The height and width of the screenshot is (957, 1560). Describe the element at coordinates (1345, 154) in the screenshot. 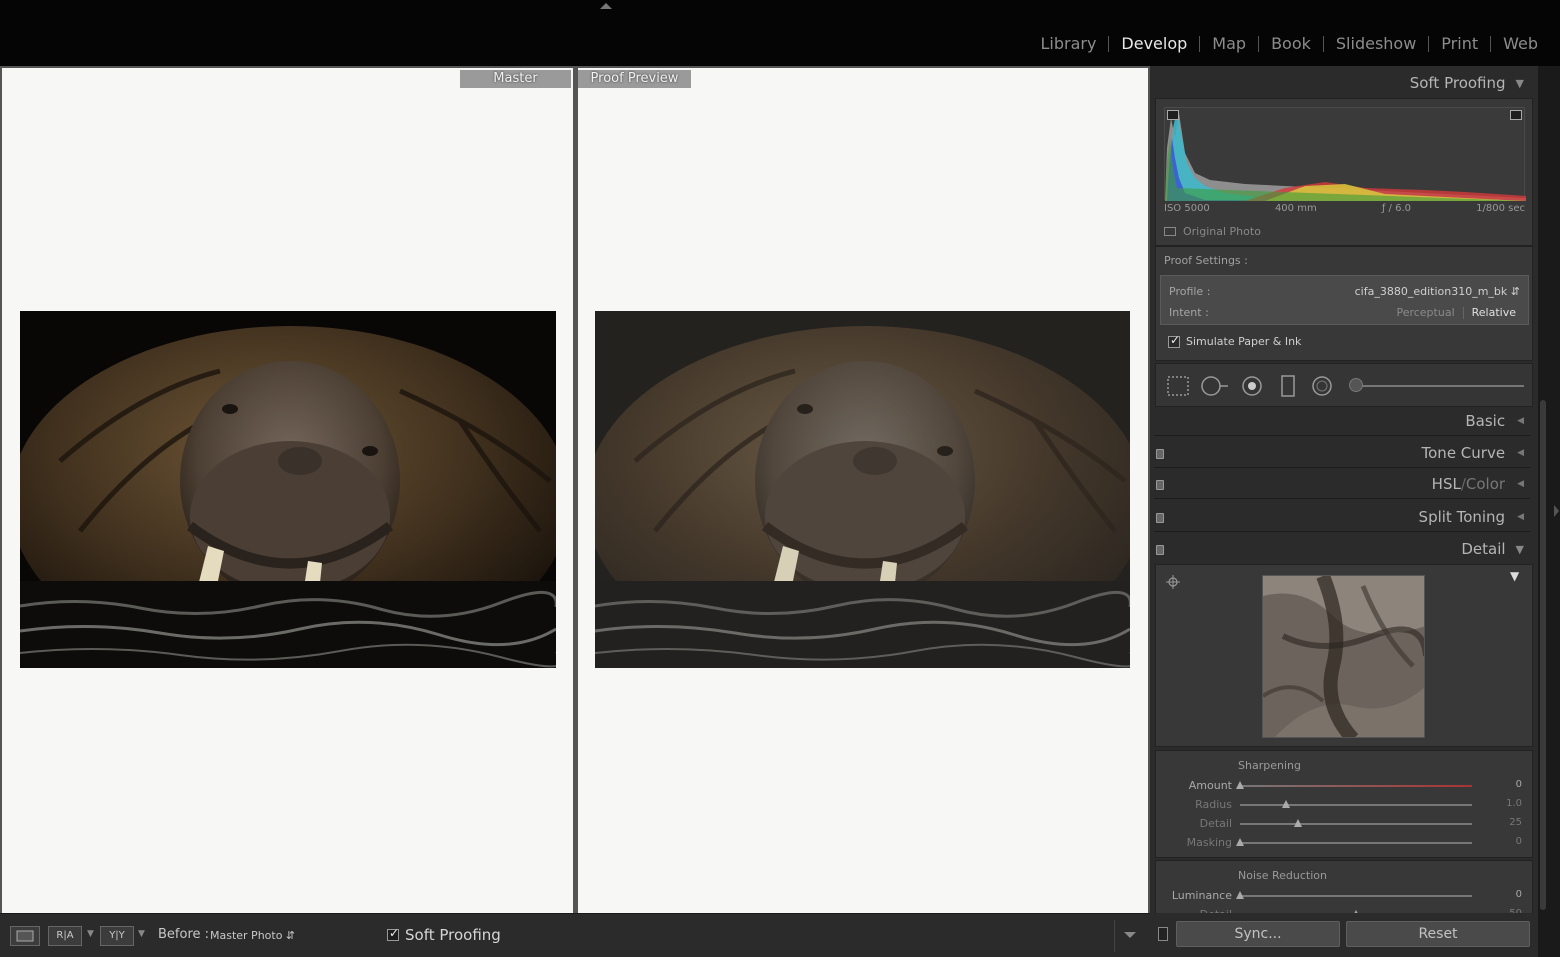

I see `histogram-graph` at that location.